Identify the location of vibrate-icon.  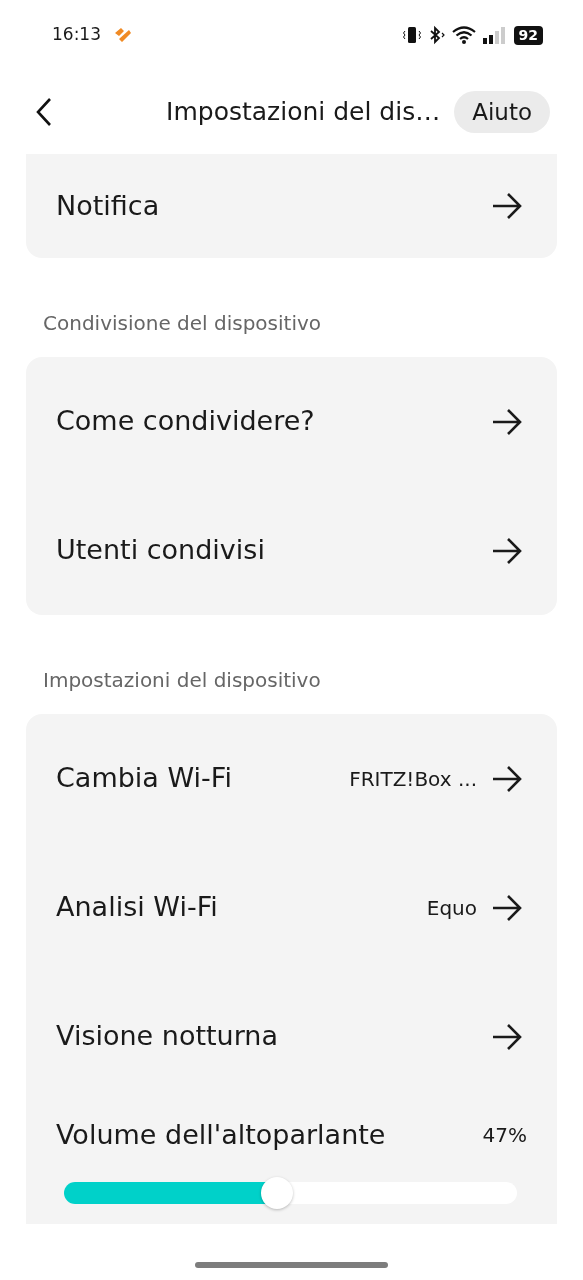
(411, 35).